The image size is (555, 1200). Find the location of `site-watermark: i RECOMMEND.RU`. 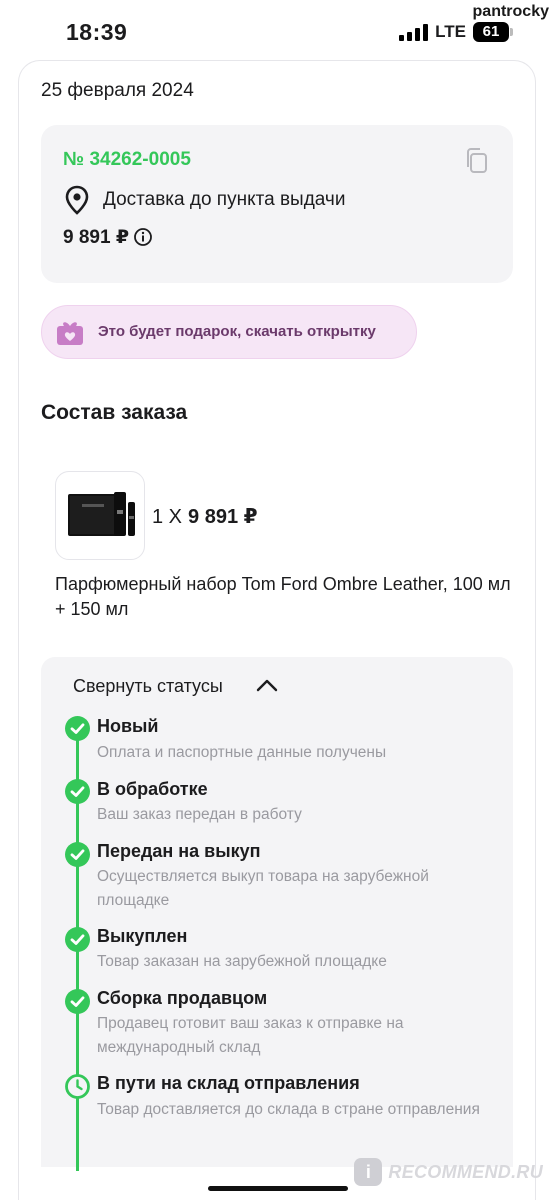

site-watermark: i RECOMMEND.RU is located at coordinates (448, 1172).